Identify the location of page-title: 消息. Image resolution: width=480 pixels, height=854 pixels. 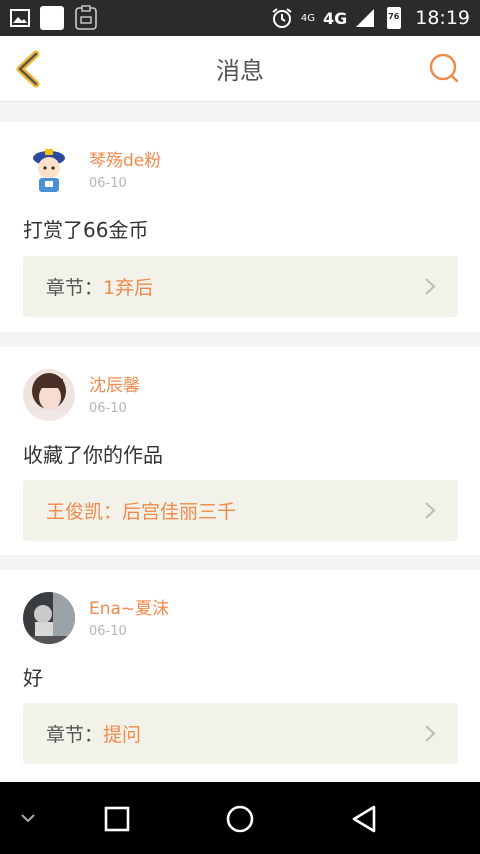
(240, 71).